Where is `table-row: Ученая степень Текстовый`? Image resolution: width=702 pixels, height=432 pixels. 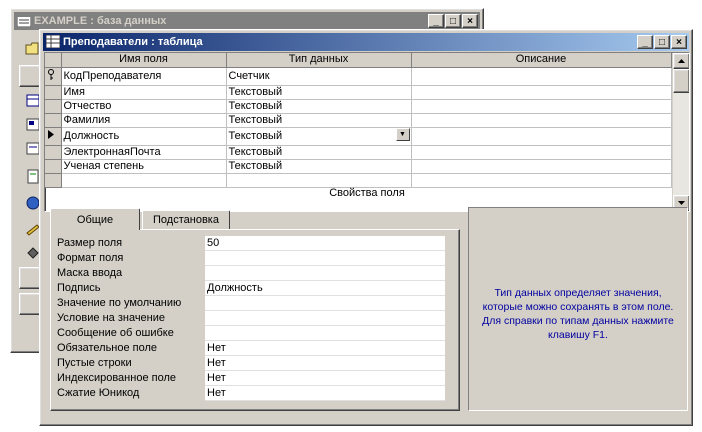
table-row: Ученая степень Текстовый is located at coordinates (358, 166).